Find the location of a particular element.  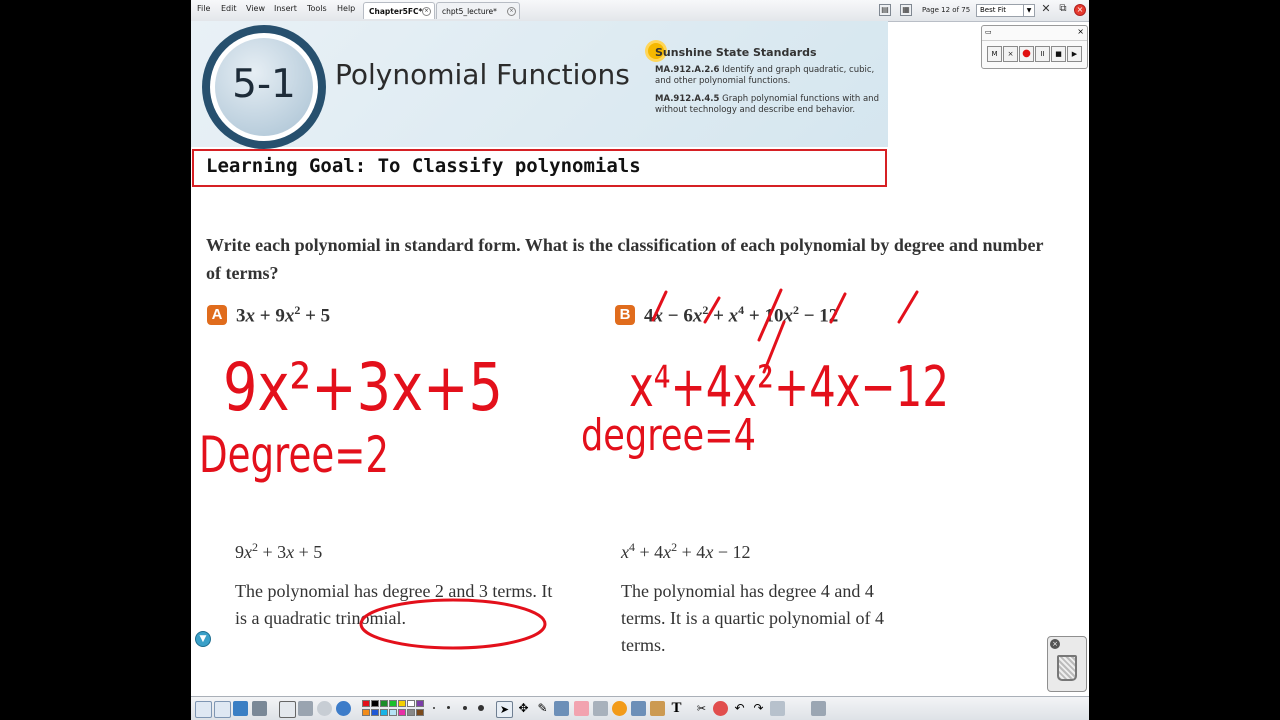

menu-help: Help is located at coordinates (346, 8).